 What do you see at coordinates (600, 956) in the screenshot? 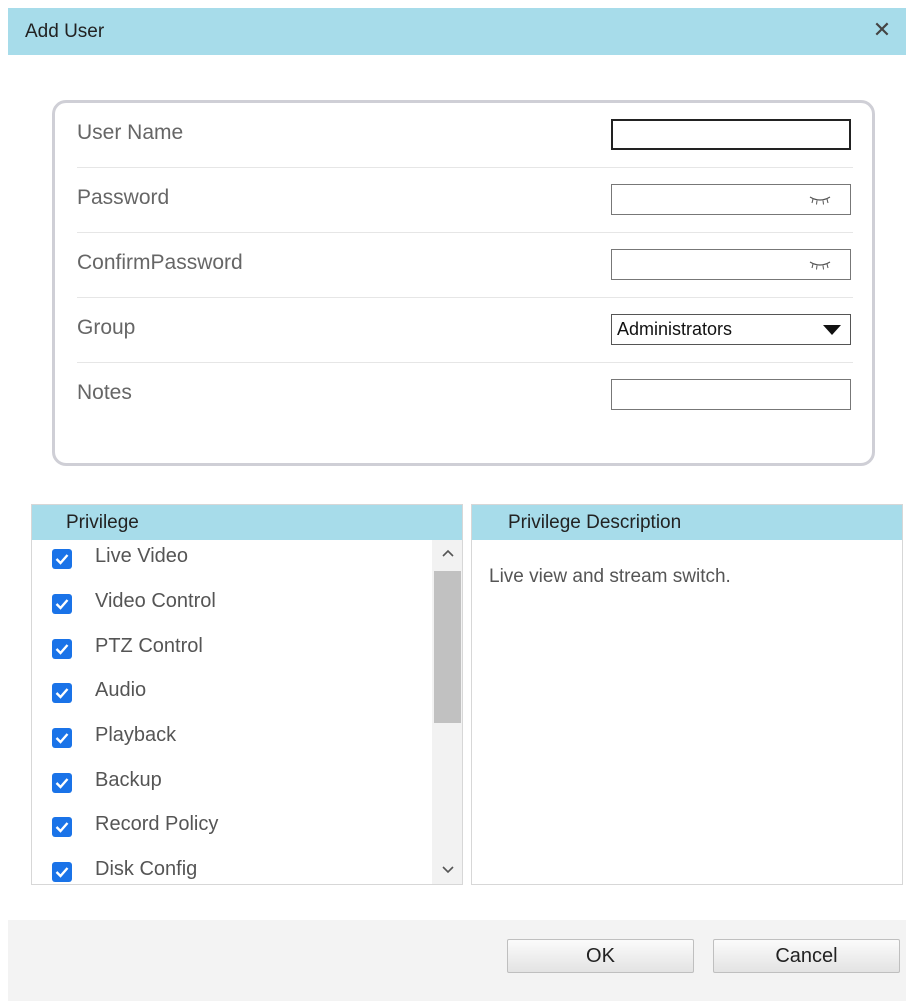
I see `ok-button: OK` at bounding box center [600, 956].